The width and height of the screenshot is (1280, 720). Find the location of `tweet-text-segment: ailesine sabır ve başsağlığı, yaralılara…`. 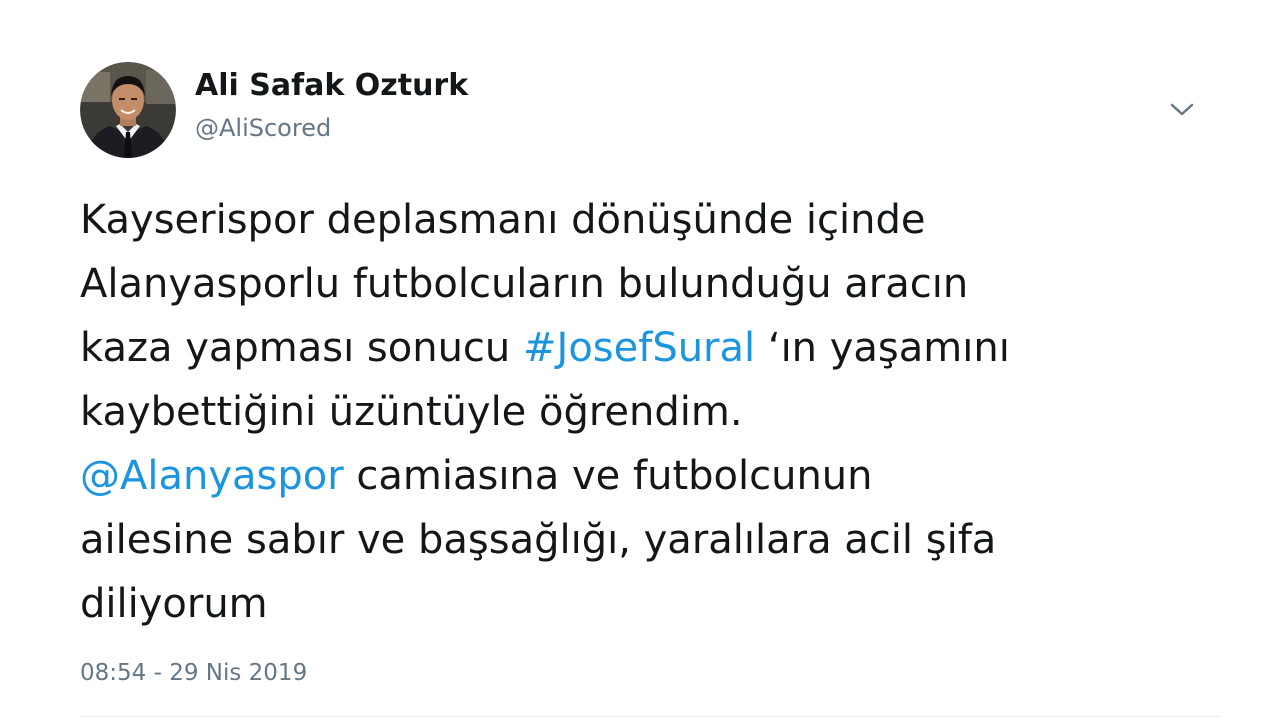

tweet-text-segment: ailesine sabır ve başsağlığı, yaralılara… is located at coordinates (538, 540).